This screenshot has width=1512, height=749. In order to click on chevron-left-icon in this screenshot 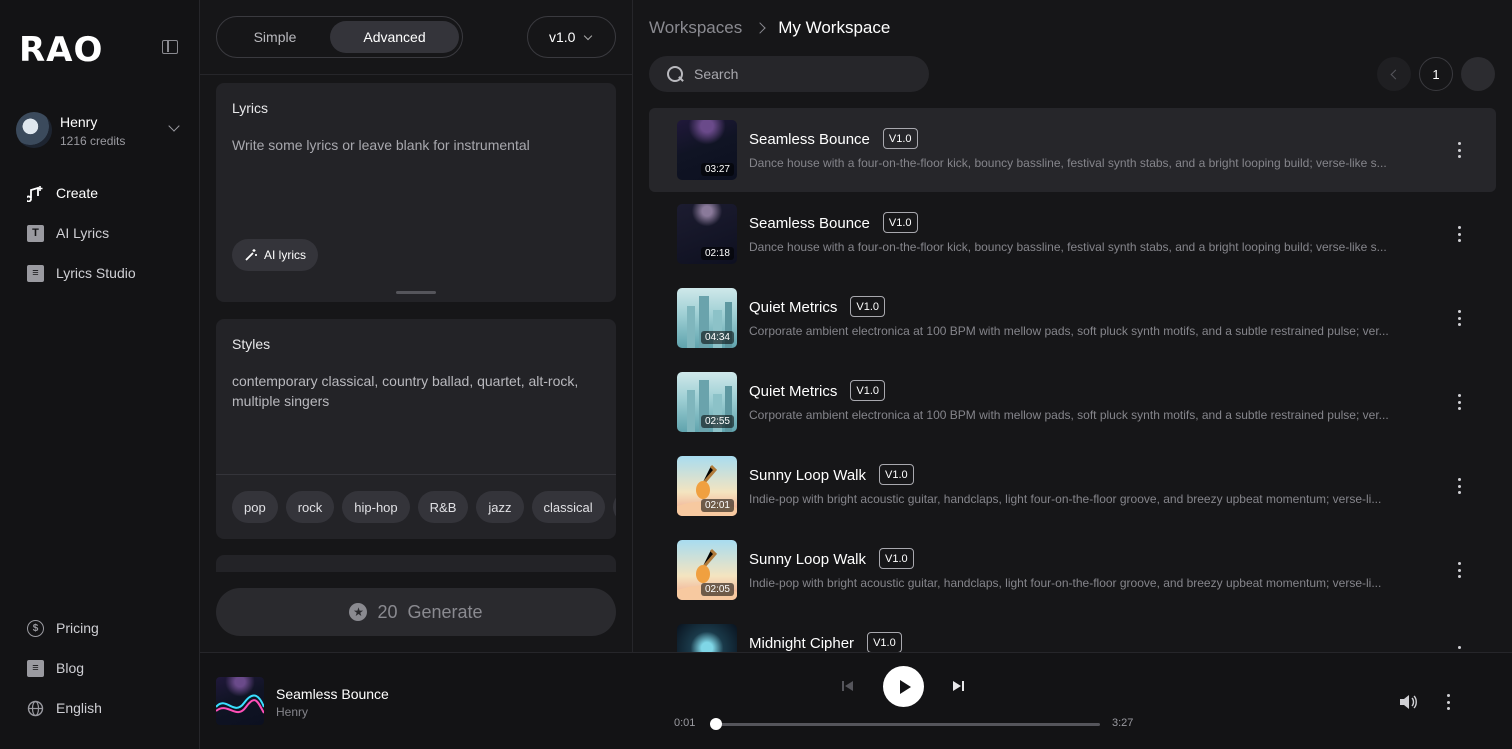, I will do `click(1395, 74)`.